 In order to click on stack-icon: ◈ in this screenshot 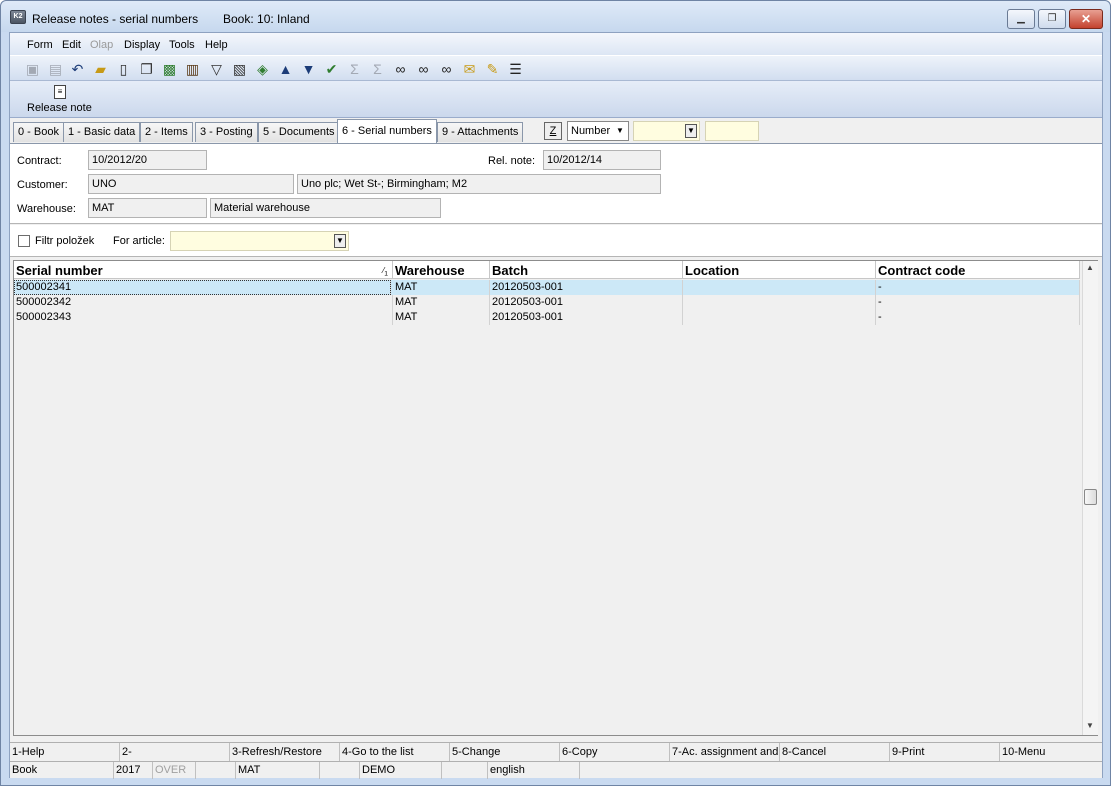, I will do `click(262, 69)`.